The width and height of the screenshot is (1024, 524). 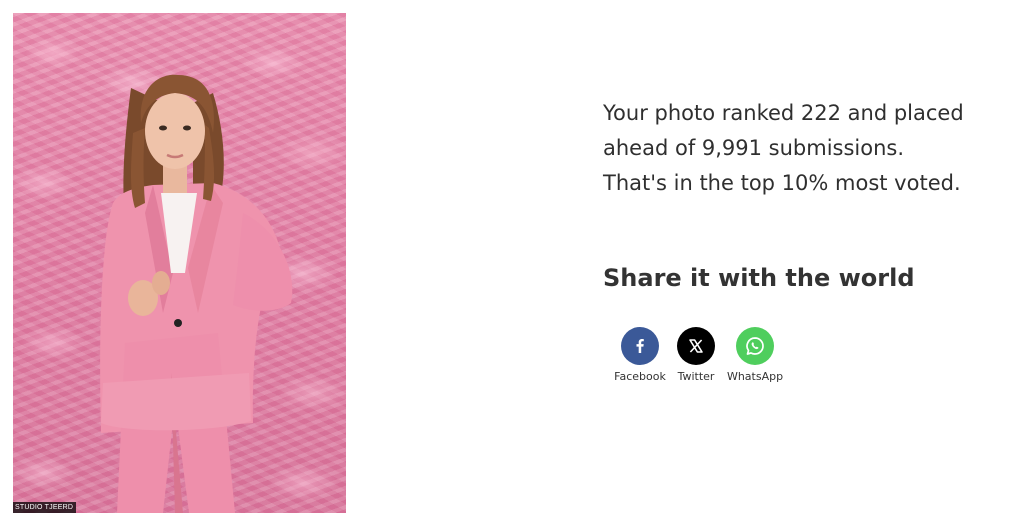 I want to click on photo-credit: STUDIO TJEERD, so click(x=45, y=507).